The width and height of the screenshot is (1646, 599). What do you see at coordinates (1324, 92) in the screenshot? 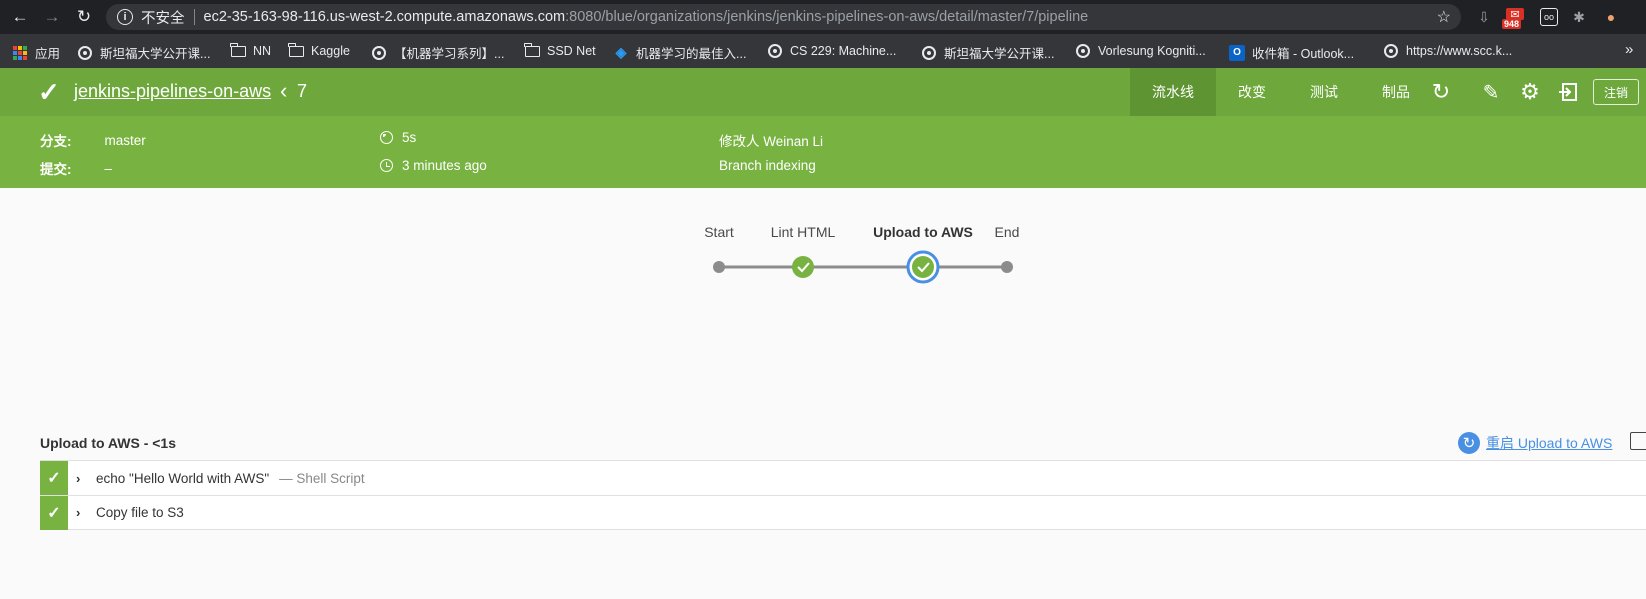
I see `tab-tests: 测试` at bounding box center [1324, 92].